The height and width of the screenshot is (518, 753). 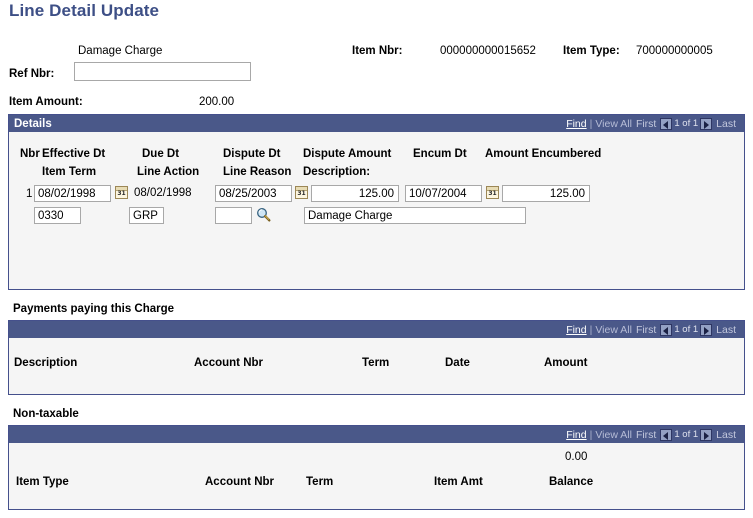 I want to click on nontaxable-caption: Non-taxable, so click(x=46, y=414).